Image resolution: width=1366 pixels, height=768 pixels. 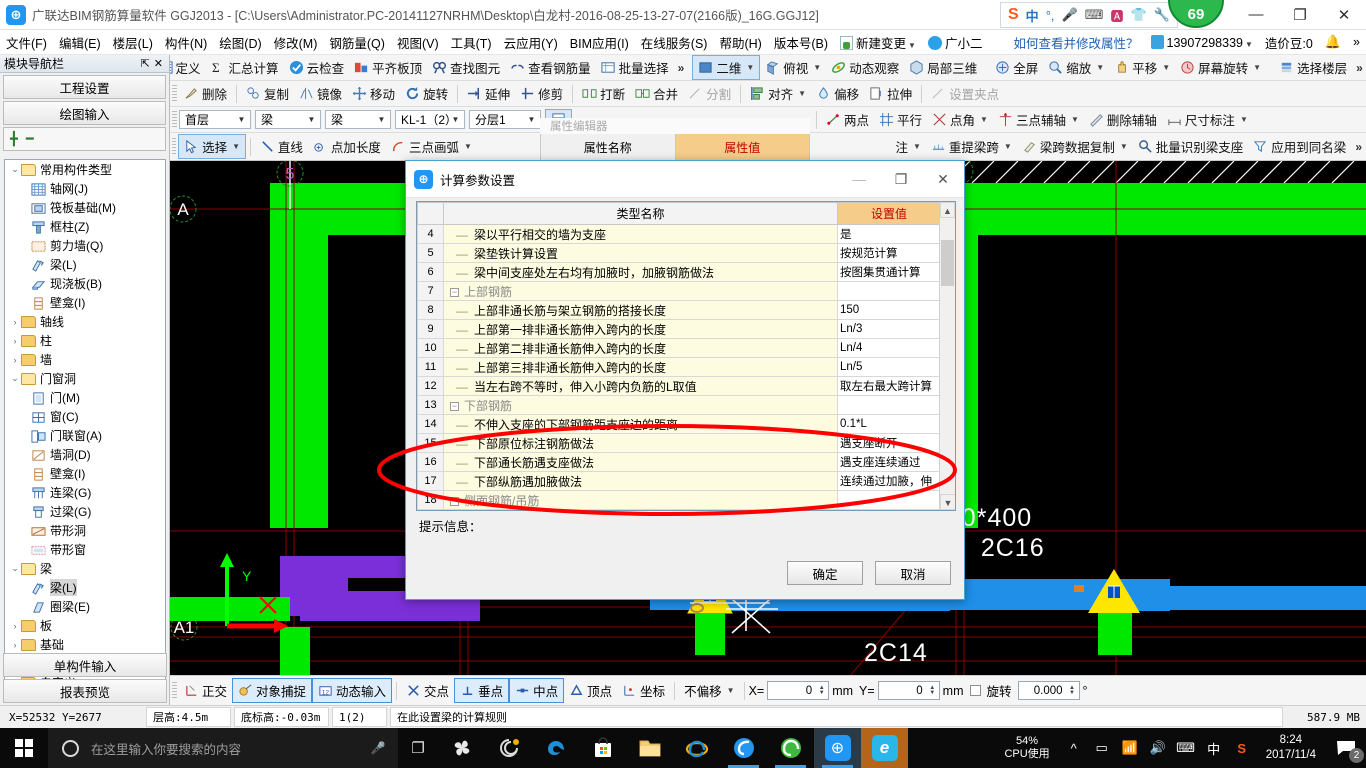 I want to click on select-floor-button: 选择楼层, so click(x=1313, y=67).